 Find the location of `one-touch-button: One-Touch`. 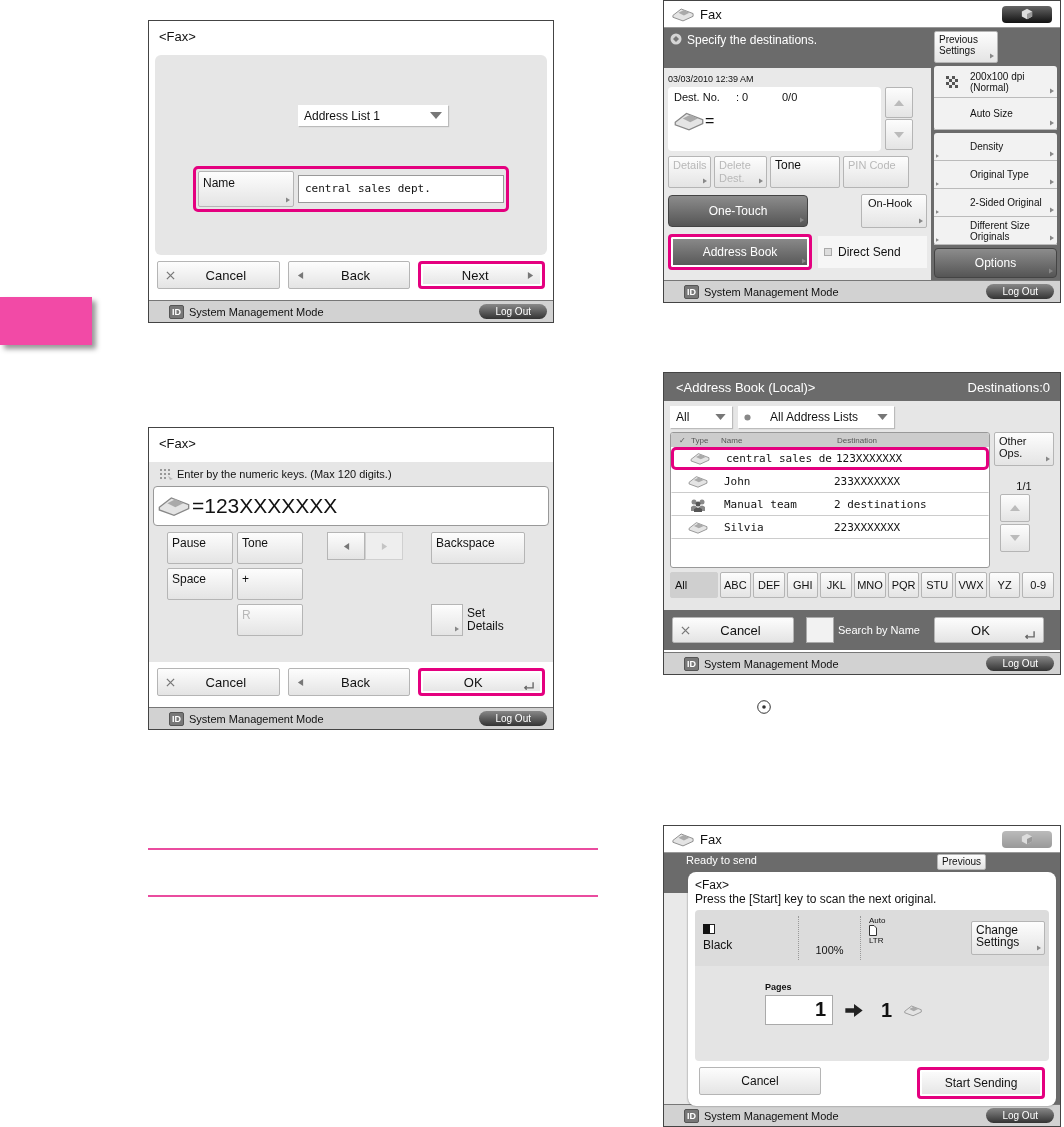

one-touch-button: One-Touch is located at coordinates (738, 211).